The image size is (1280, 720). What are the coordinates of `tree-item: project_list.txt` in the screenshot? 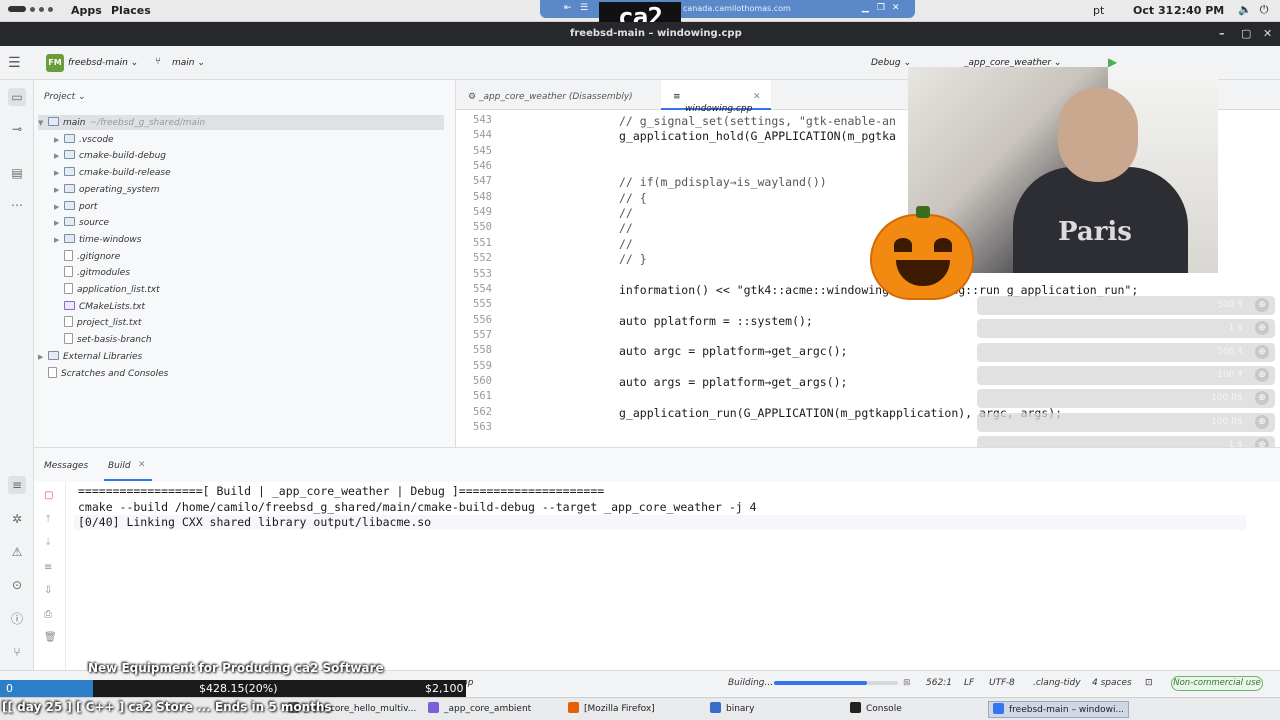 It's located at (97, 323).